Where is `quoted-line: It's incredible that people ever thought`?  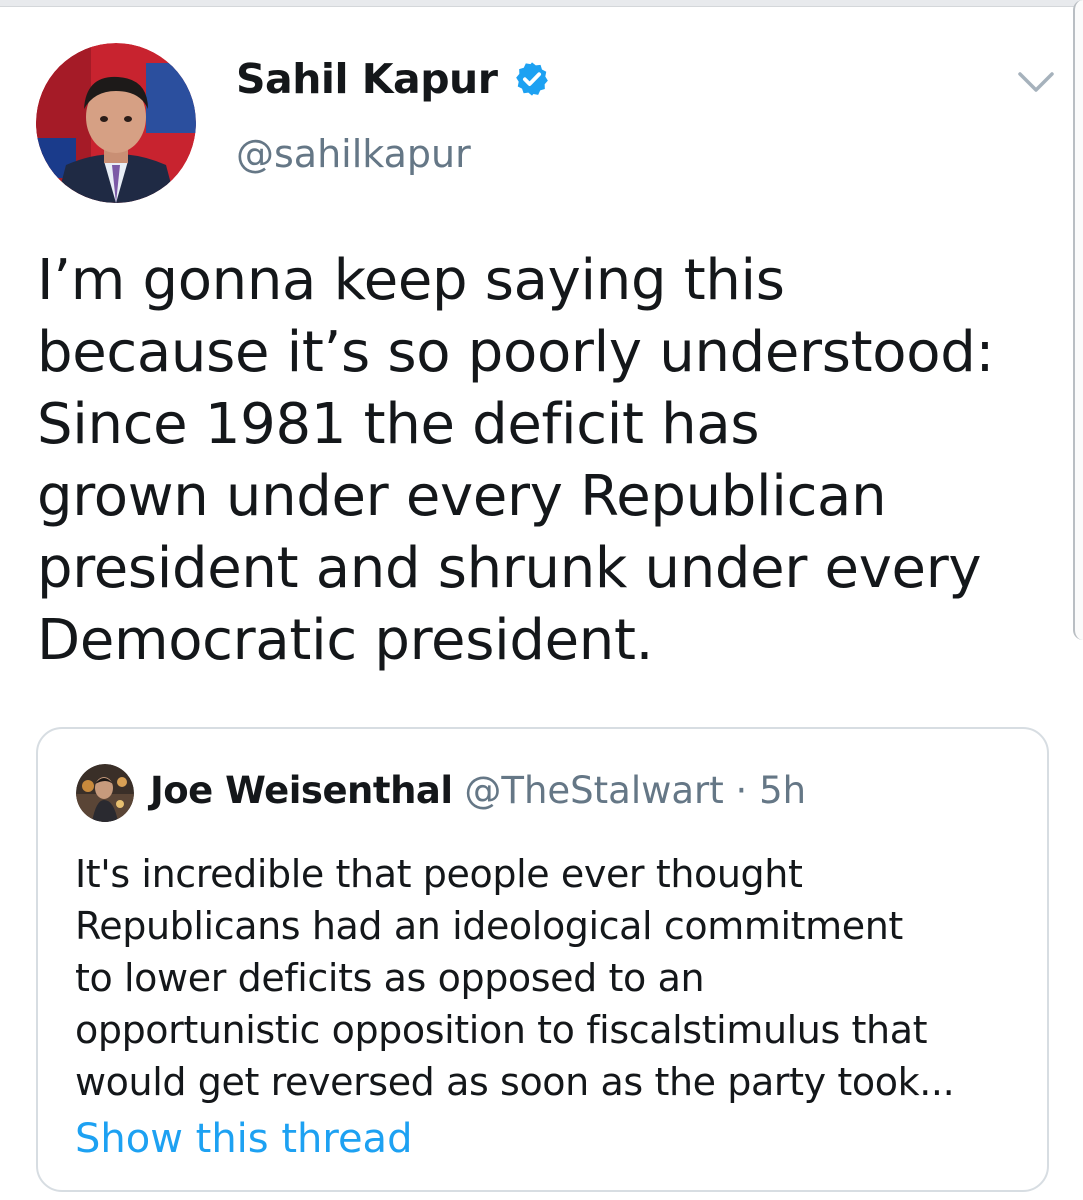 quoted-line: It's incredible that people ever thought is located at coordinates (439, 874).